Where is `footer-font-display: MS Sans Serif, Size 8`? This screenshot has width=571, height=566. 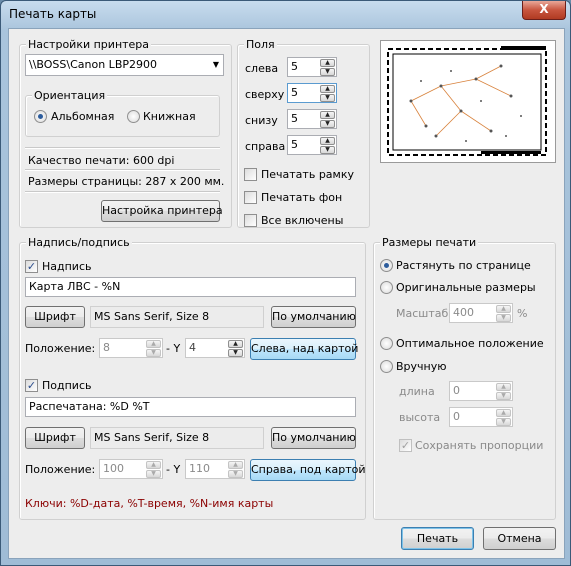
footer-font-display: MS Sans Serif, Size 8 is located at coordinates (177, 438).